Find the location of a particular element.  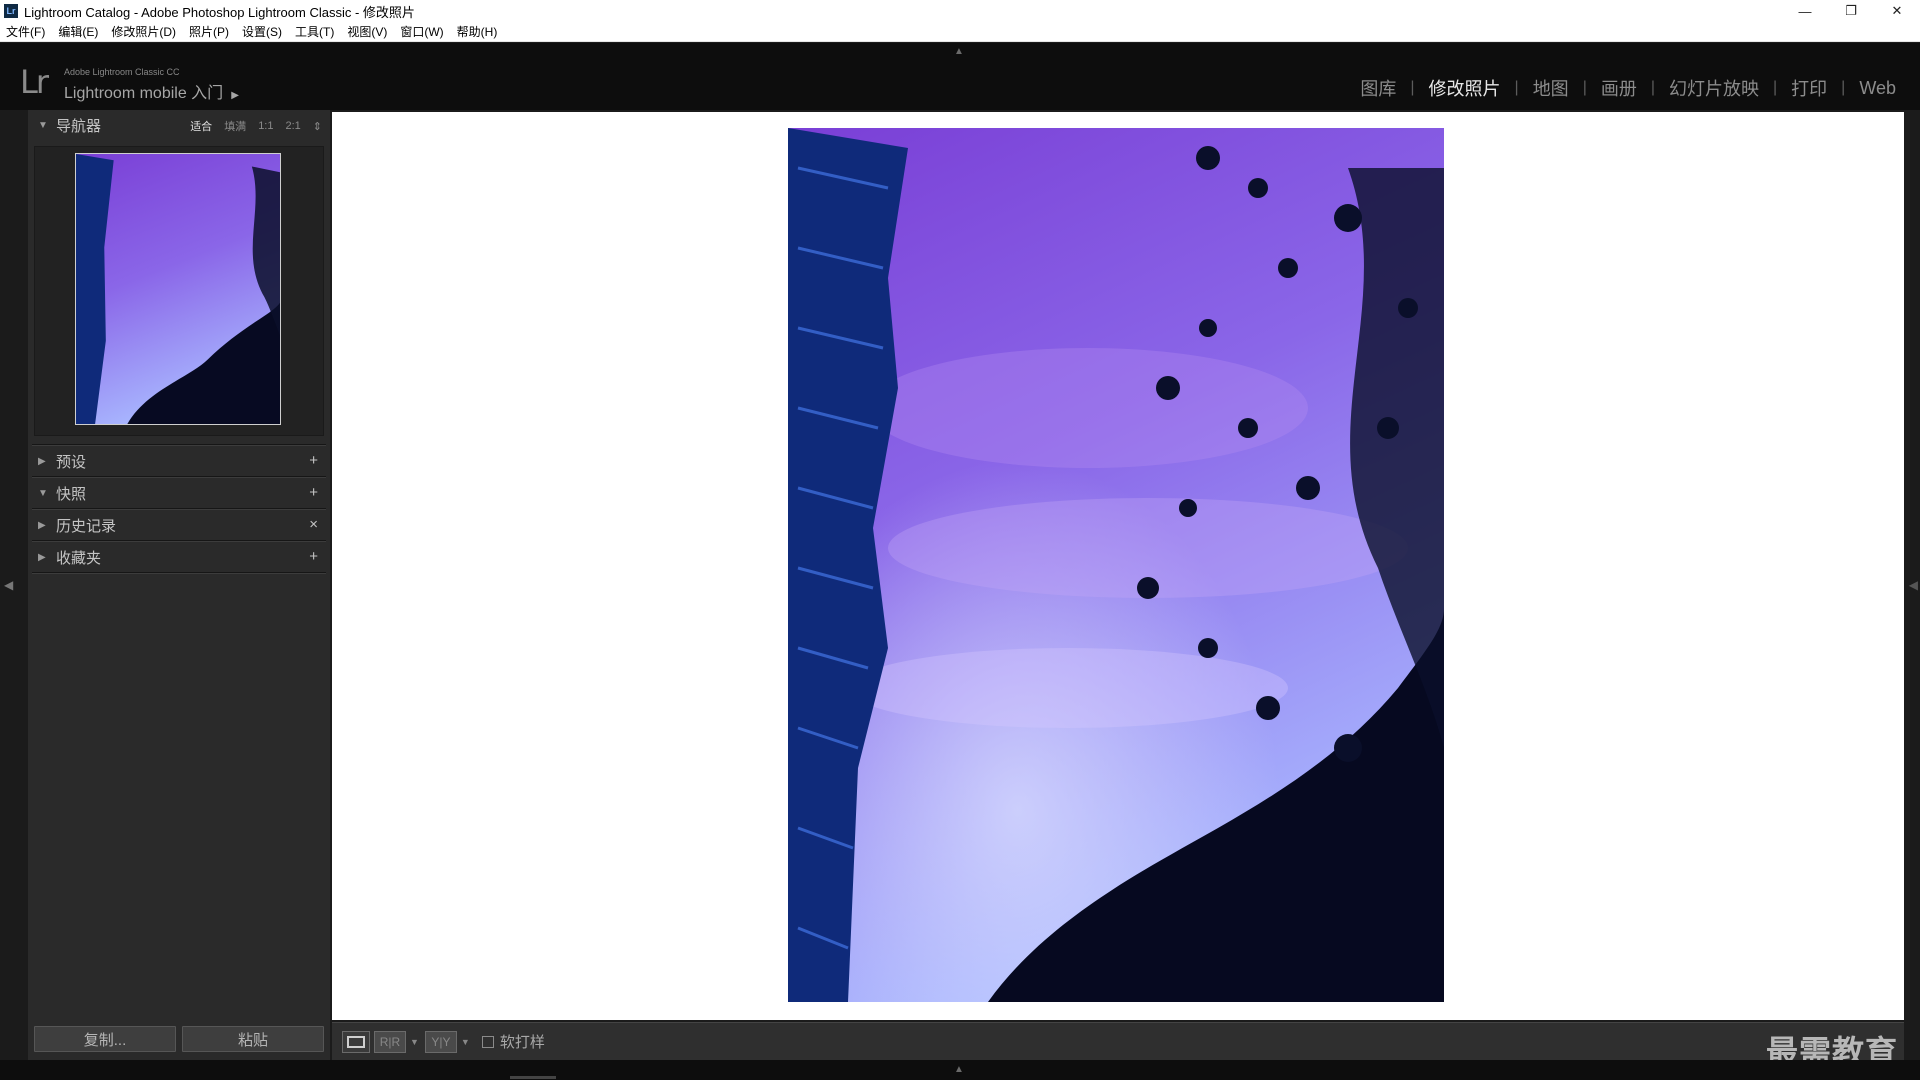

menu-tools: 工具(T) is located at coordinates (314, 31).